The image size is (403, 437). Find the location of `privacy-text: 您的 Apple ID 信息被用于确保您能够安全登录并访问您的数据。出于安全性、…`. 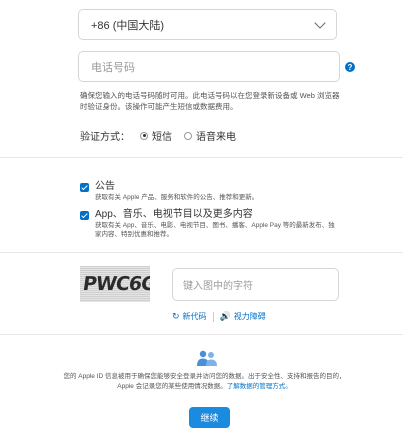

privacy-text: 您的 Apple ID 信息被用于确保您能够安全登录并访问您的数据。出于安全性、… is located at coordinates (204, 381).